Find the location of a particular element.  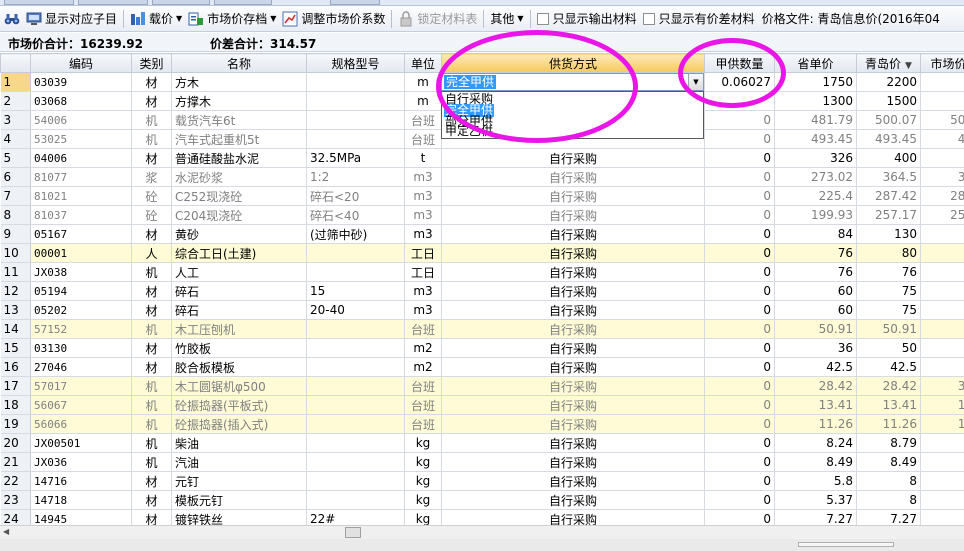

cell-code: 14945 is located at coordinates (81, 517).